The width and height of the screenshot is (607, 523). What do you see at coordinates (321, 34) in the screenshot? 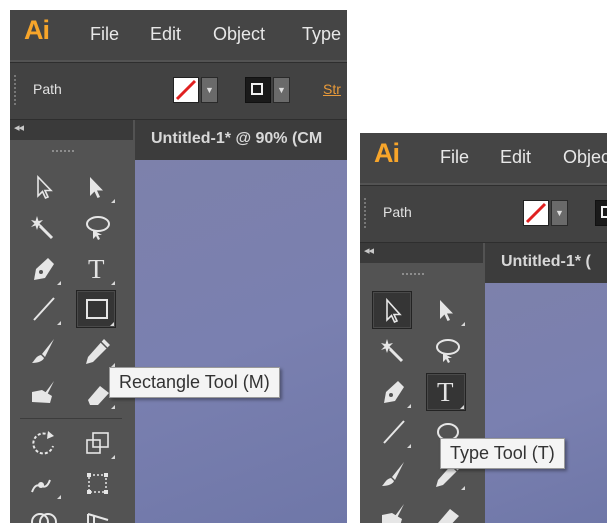
I see `menu-type: Type` at bounding box center [321, 34].